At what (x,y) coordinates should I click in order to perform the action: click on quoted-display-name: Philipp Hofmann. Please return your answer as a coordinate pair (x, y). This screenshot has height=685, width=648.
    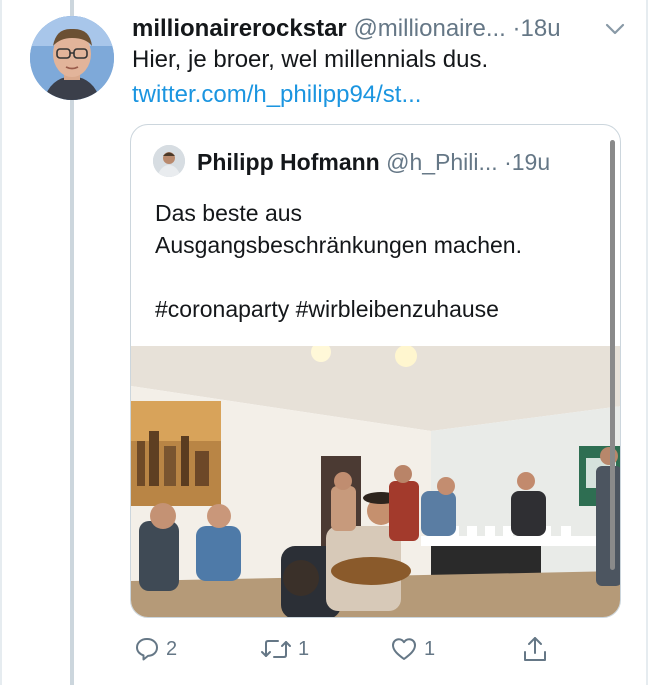
    Looking at the image, I should click on (288, 162).